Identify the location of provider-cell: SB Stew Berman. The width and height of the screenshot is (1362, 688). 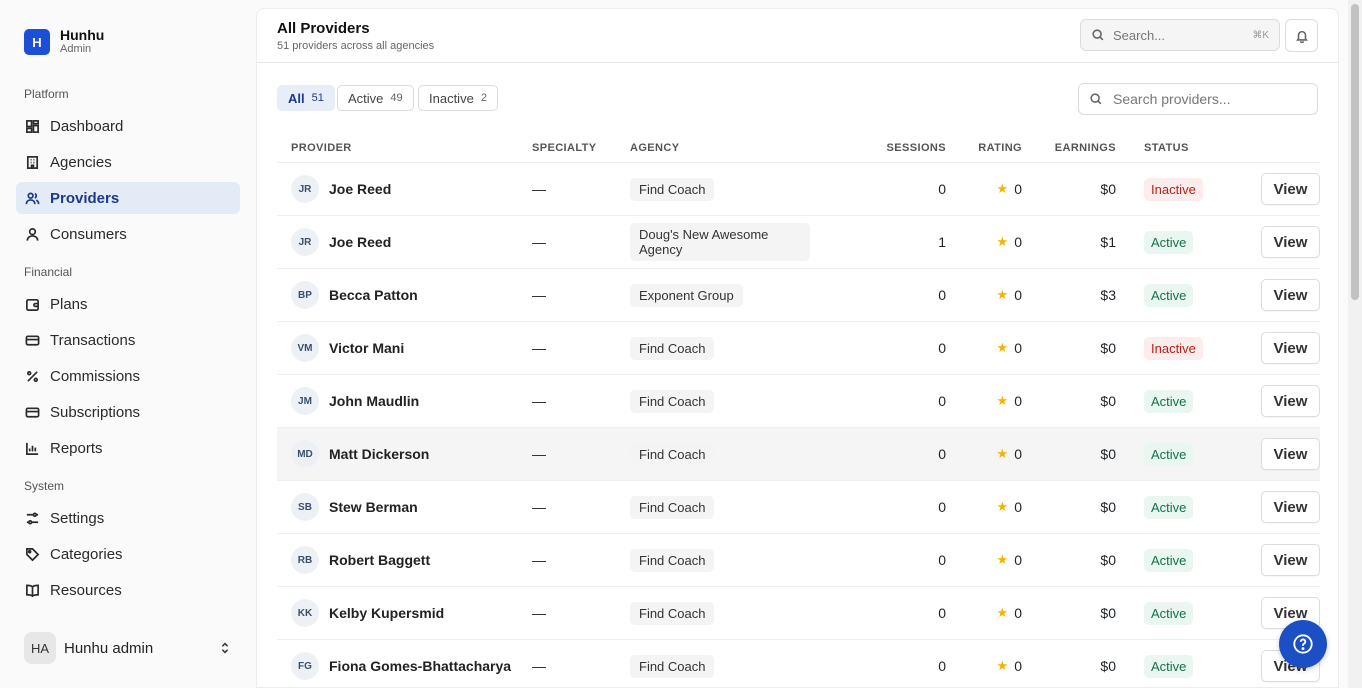
(404, 507).